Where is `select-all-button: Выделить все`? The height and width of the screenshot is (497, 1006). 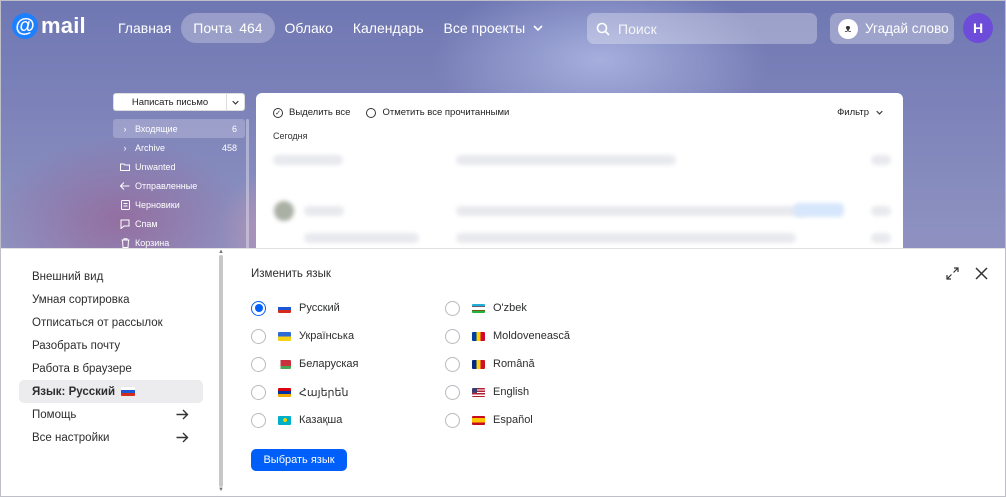
select-all-button: Выделить все is located at coordinates (319, 112).